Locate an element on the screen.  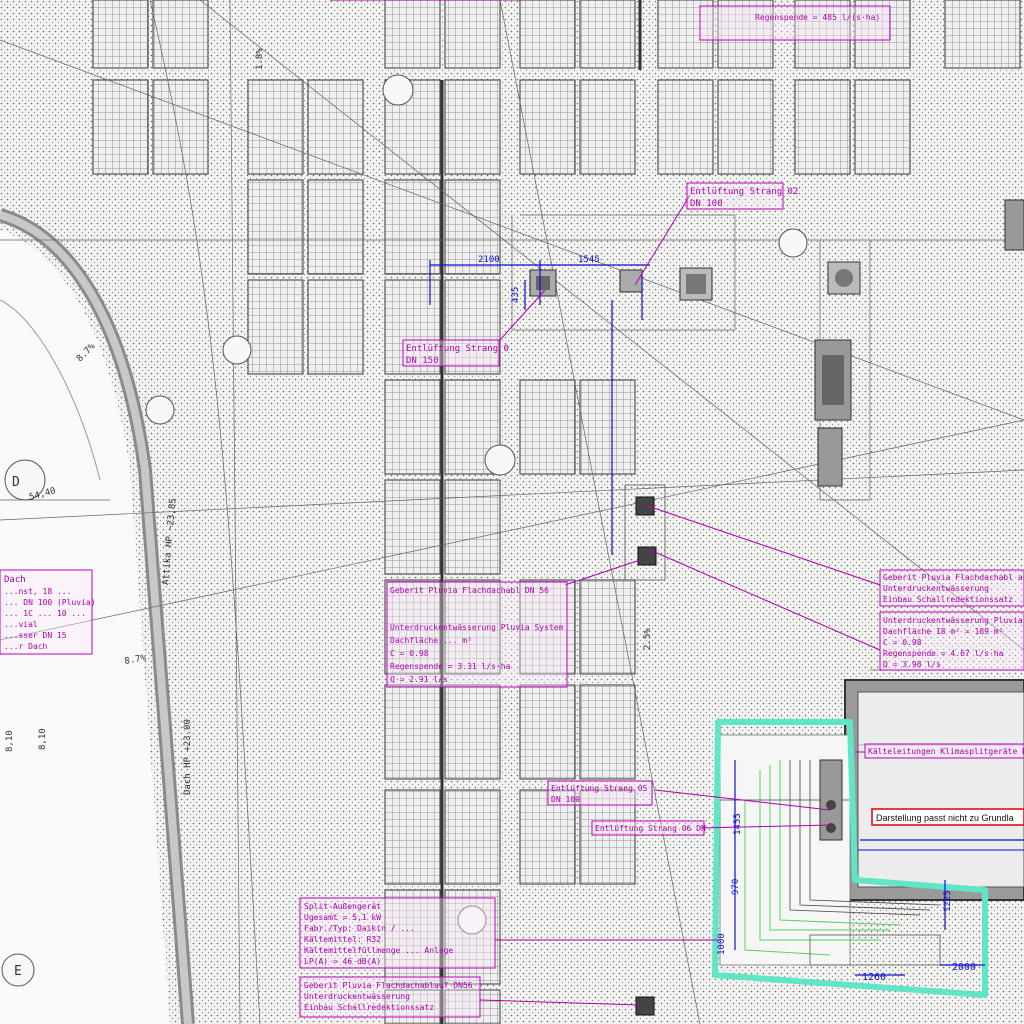
dim-1545: 1545 is located at coordinates (589, 260).